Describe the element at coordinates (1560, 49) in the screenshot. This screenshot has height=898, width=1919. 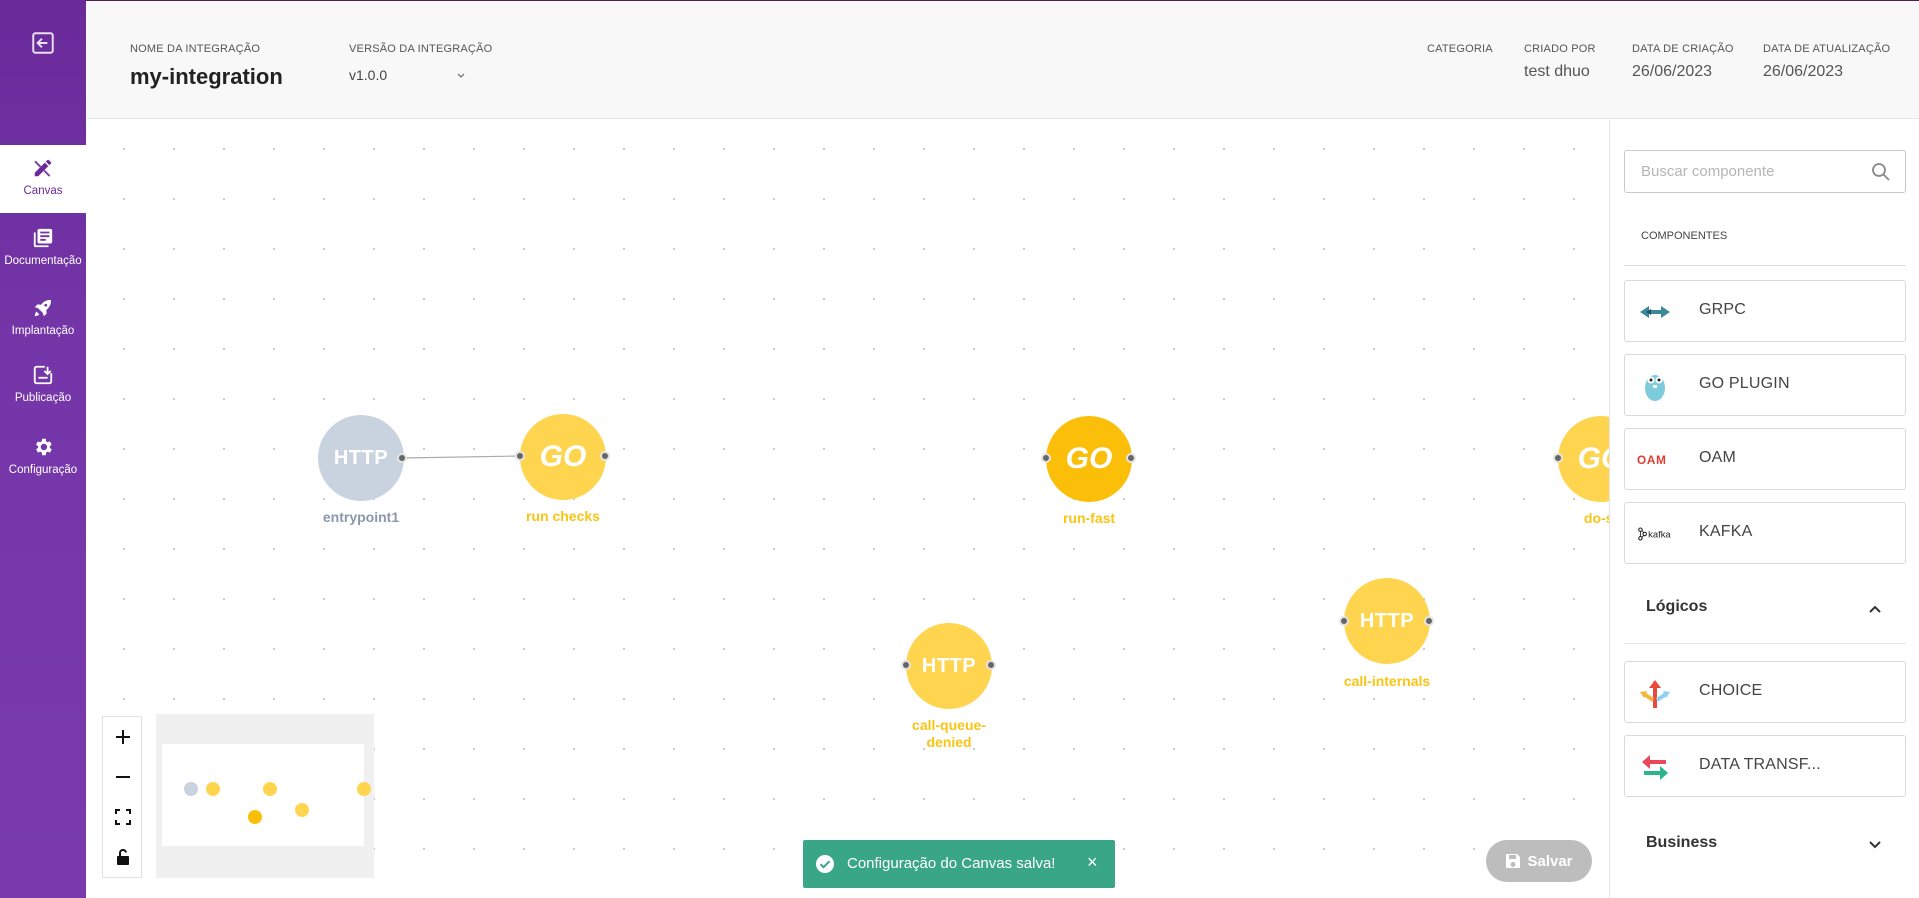
I see `created-by-label: CRIADO POR` at that location.